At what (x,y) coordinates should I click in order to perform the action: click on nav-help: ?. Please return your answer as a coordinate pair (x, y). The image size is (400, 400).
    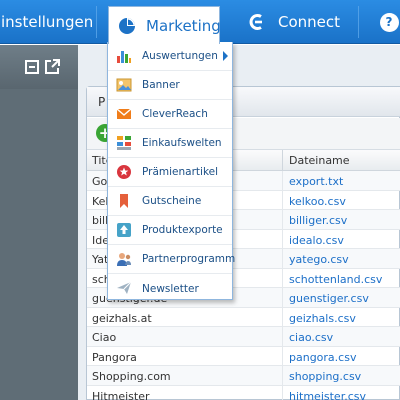
    Looking at the image, I should click on (389, 22).